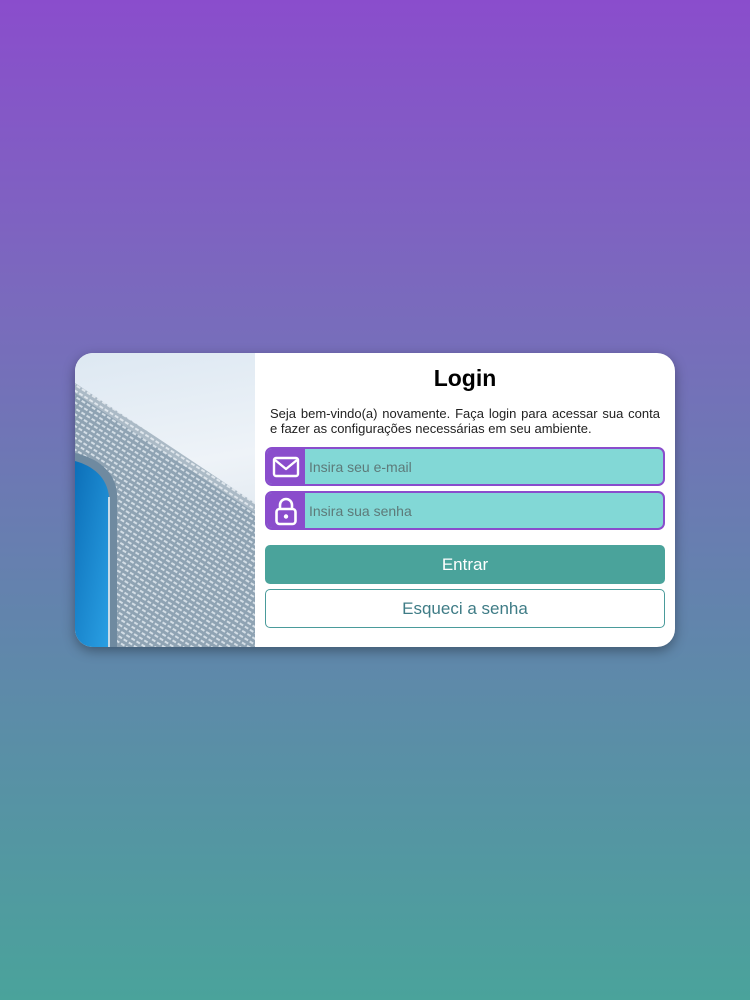 The height and width of the screenshot is (1000, 750). What do you see at coordinates (484, 510) in the screenshot?
I see `password-input` at bounding box center [484, 510].